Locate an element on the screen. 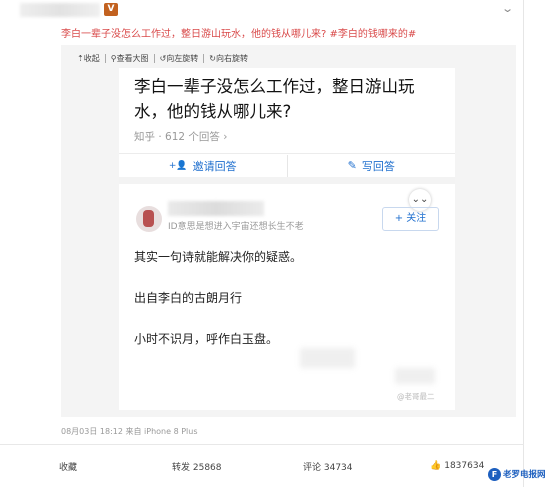  question-title: 李白一辈子没怎么工作过，整日游山玩水，他的钱从哪儿来? is located at coordinates (274, 99).